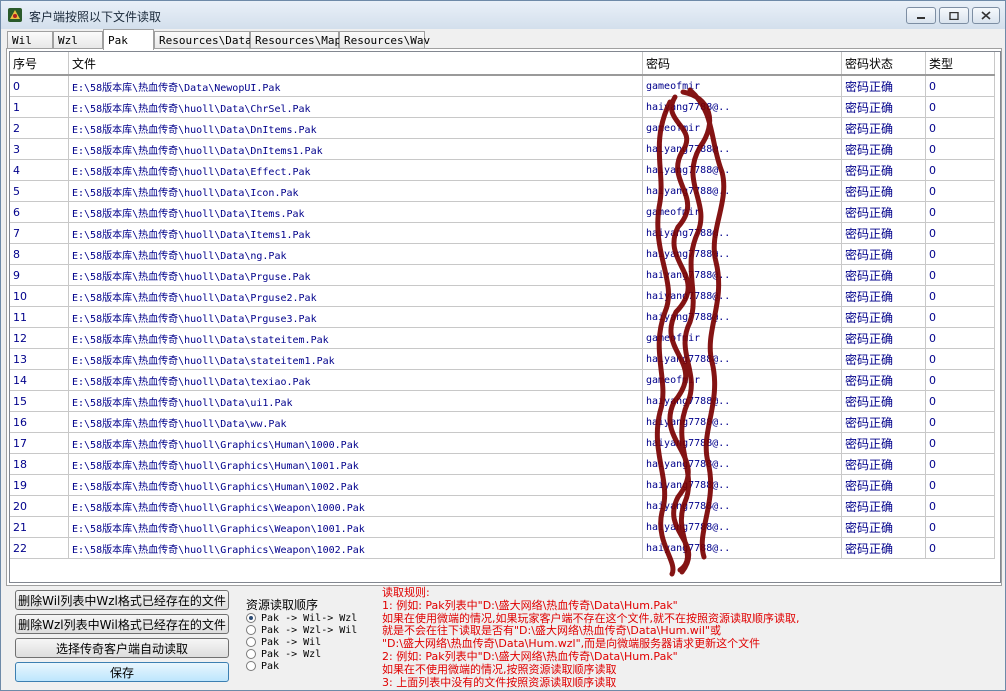 The height and width of the screenshot is (691, 1006). Describe the element at coordinates (282, 605) in the screenshot. I see `read-order-title: 资源读取顺序` at that location.